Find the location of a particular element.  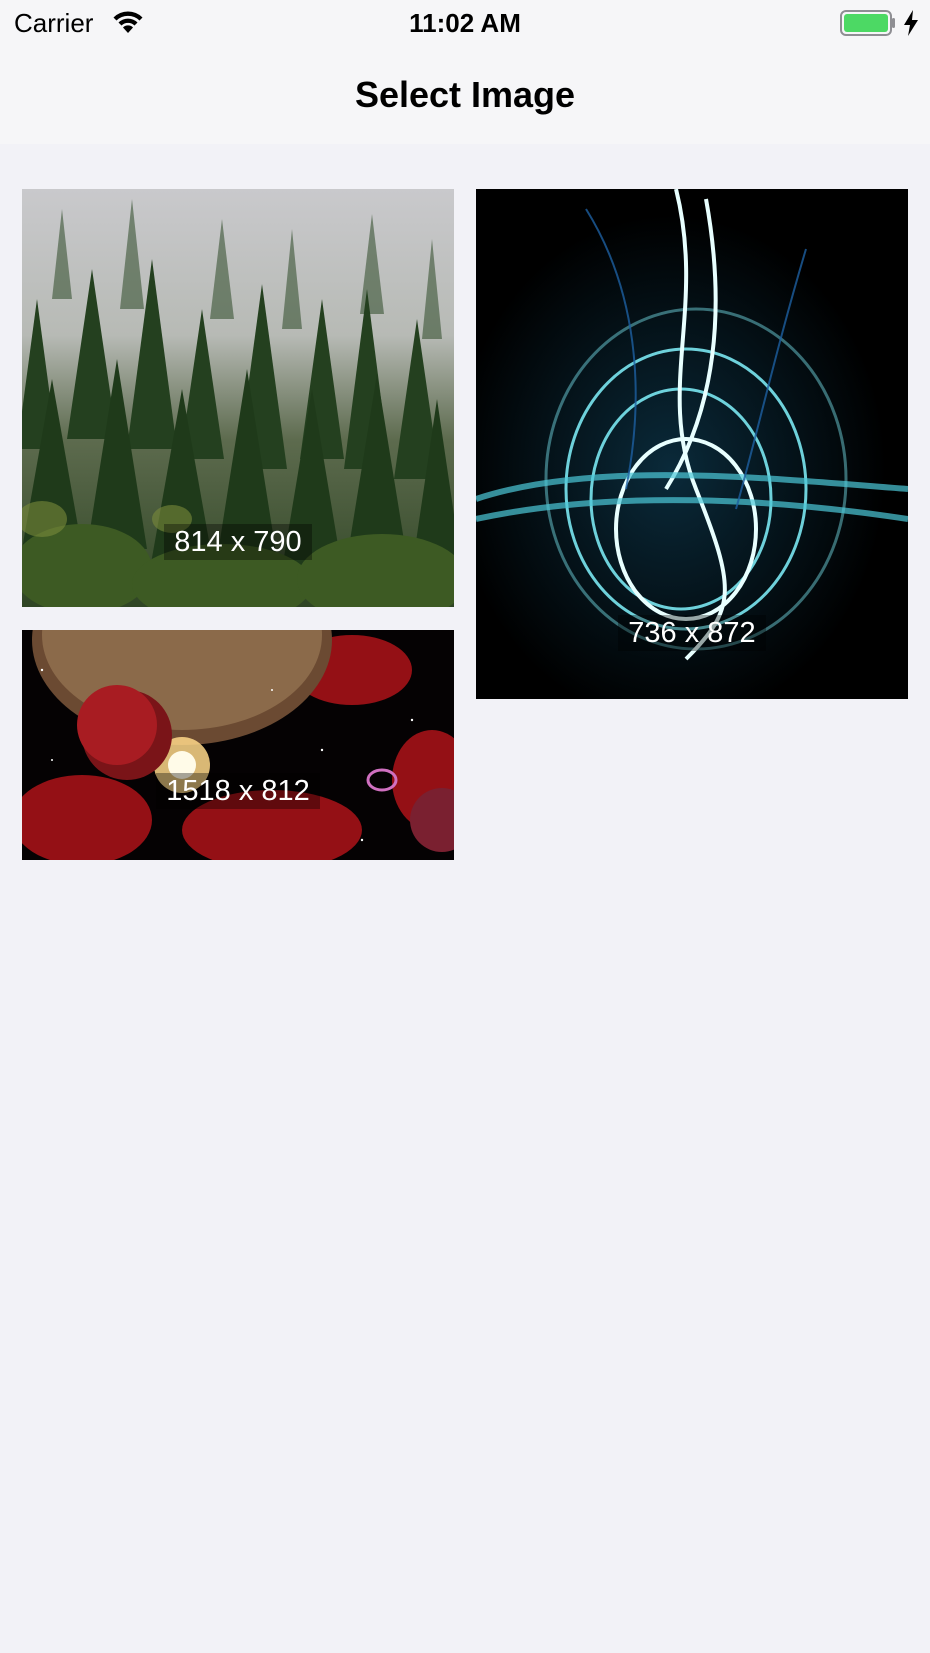

page-title: Select Image is located at coordinates (465, 94).